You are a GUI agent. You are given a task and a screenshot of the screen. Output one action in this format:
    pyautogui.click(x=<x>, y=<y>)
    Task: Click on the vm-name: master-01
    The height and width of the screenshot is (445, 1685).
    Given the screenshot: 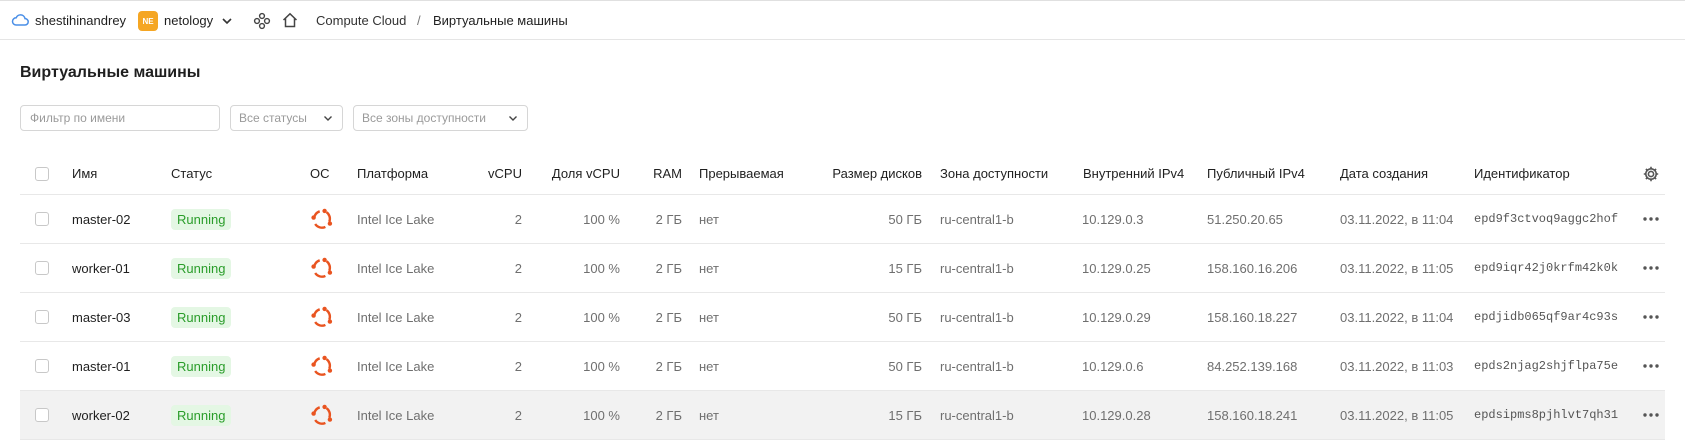 What is the action you would take?
    pyautogui.click(x=101, y=366)
    